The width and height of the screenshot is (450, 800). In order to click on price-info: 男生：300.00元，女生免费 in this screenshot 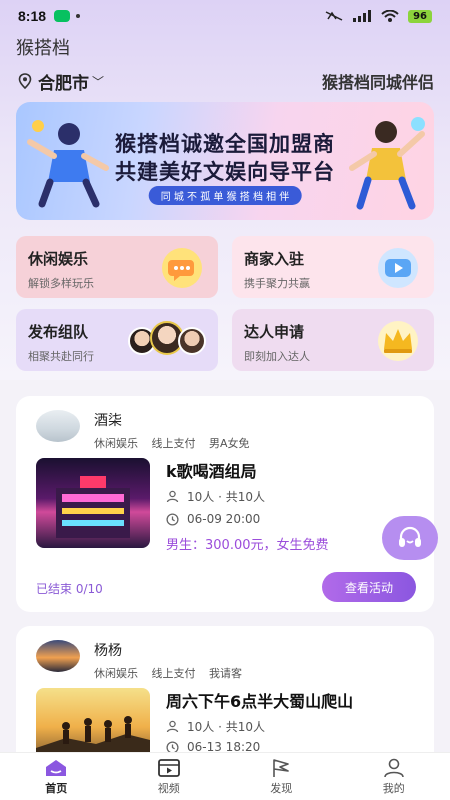, I will do `click(247, 545)`.